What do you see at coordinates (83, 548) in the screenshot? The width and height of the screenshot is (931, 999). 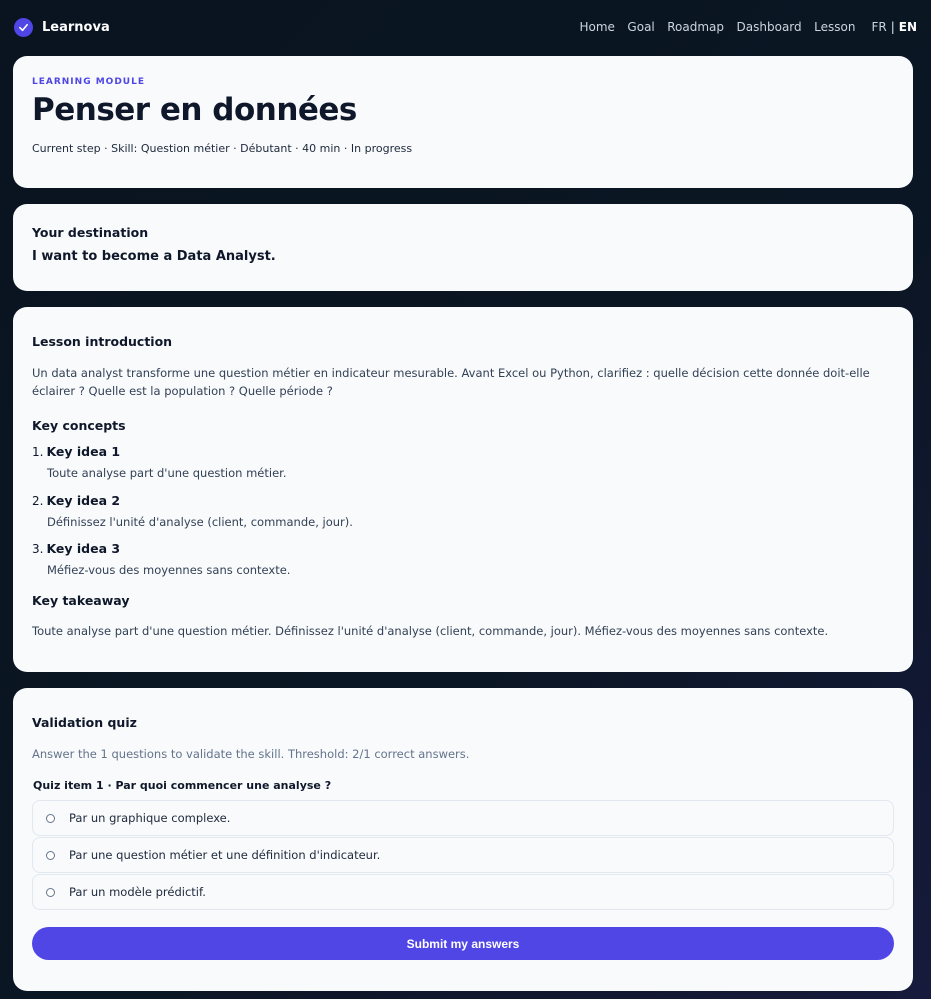 I see `concept-title: Key idea 3` at bounding box center [83, 548].